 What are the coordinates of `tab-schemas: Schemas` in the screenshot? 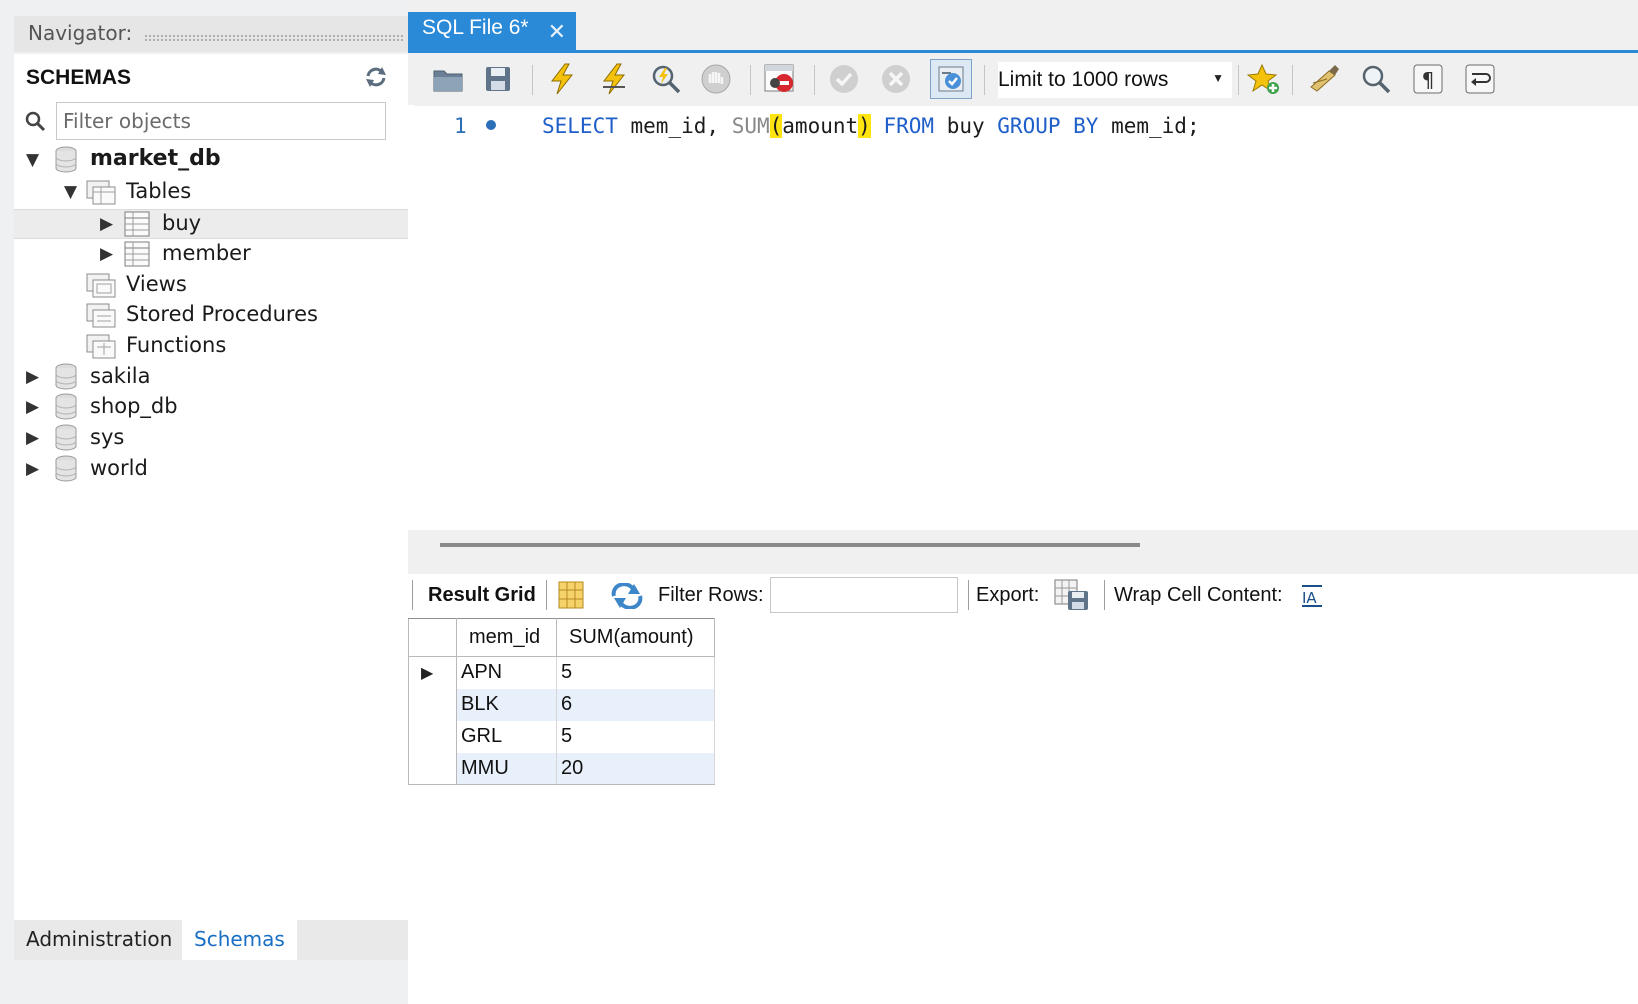 It's located at (239, 940).